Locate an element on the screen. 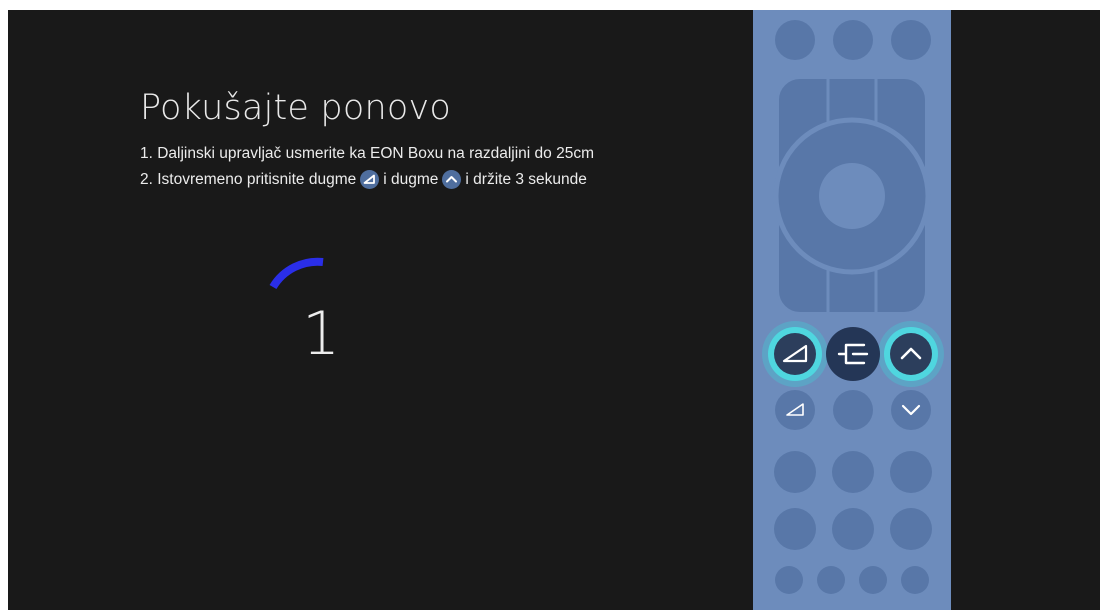 This screenshot has height=610, width=1100. chevron-up-icon is located at coordinates (452, 179).